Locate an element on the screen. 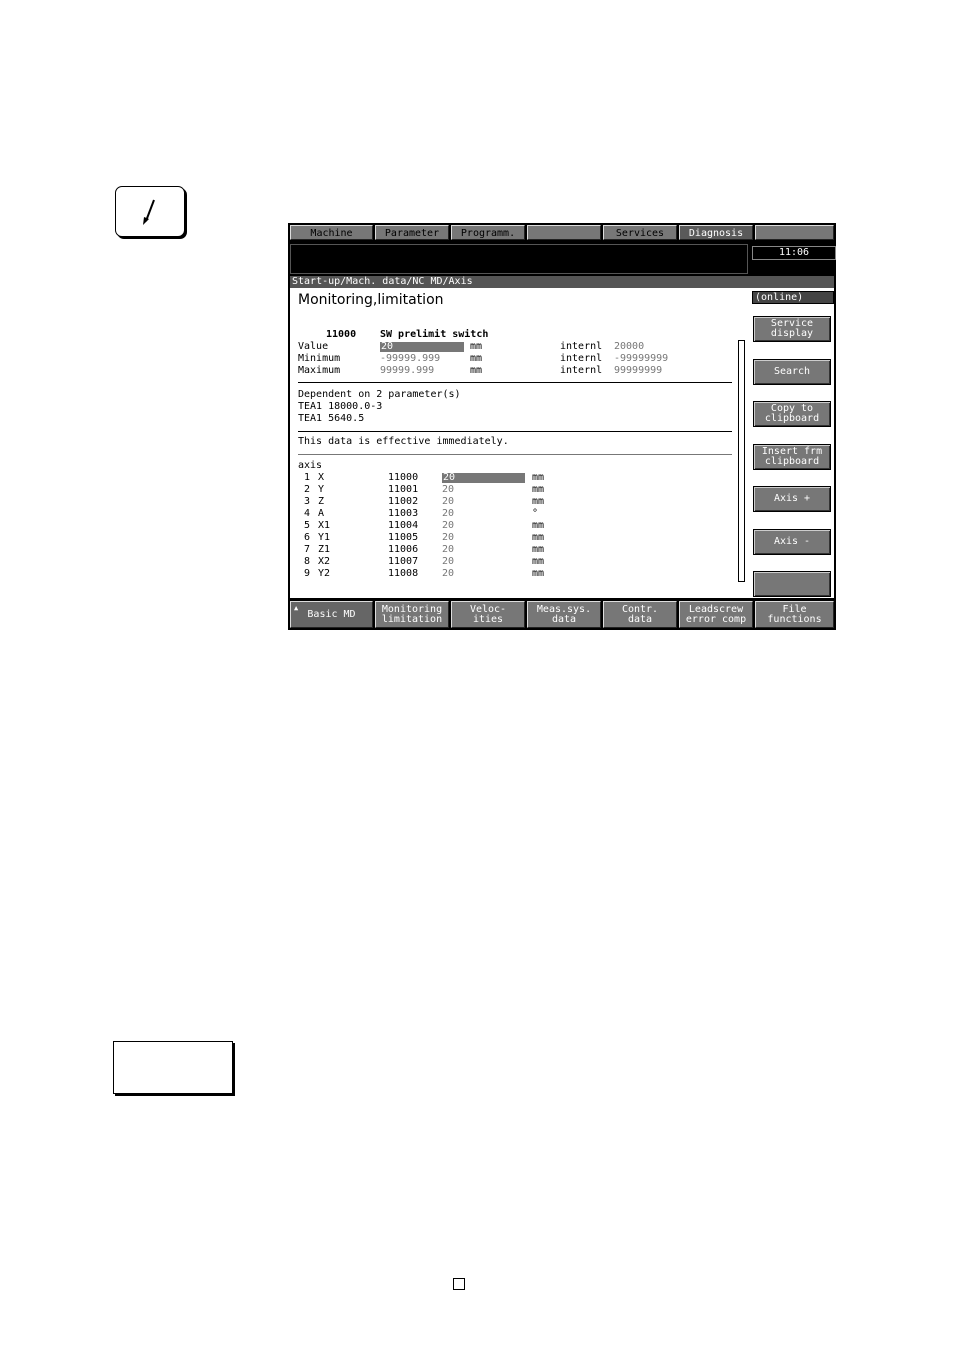  maximum-value: 99999.999 is located at coordinates (407, 370).